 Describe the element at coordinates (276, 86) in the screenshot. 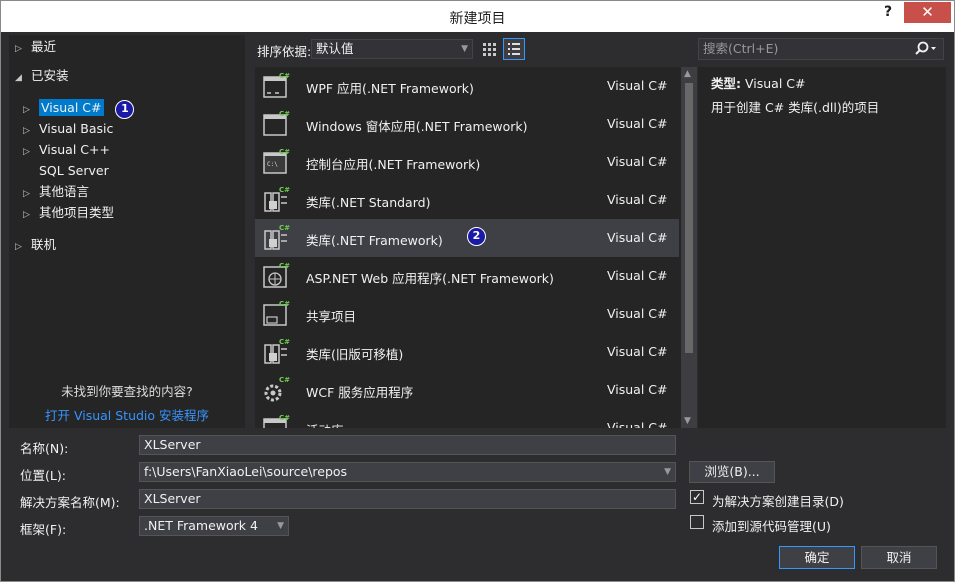

I see `wpf-app-icon: C#` at that location.